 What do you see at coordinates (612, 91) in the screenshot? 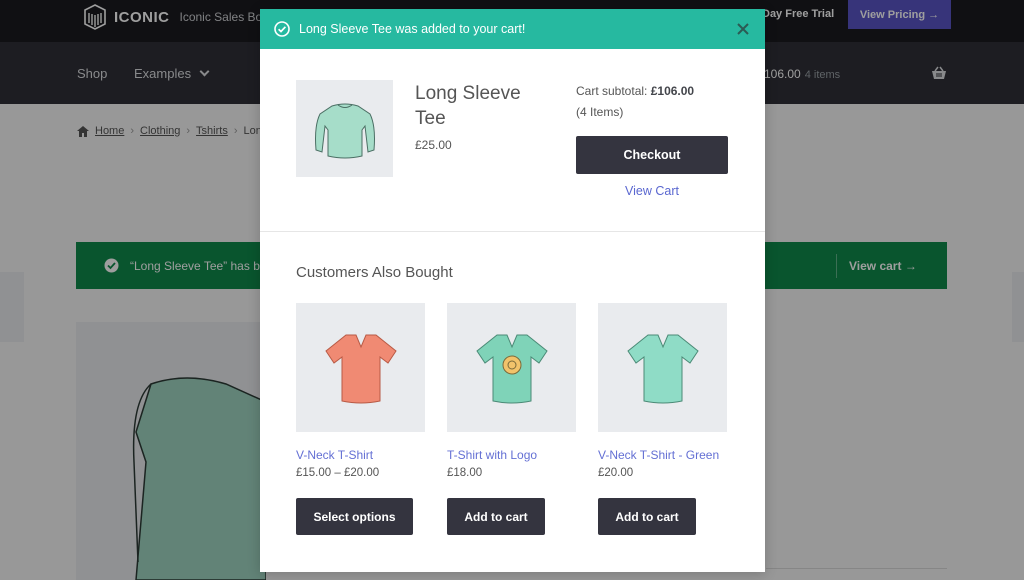
I see `cart-subtotal-label: Cart subtotal:` at bounding box center [612, 91].